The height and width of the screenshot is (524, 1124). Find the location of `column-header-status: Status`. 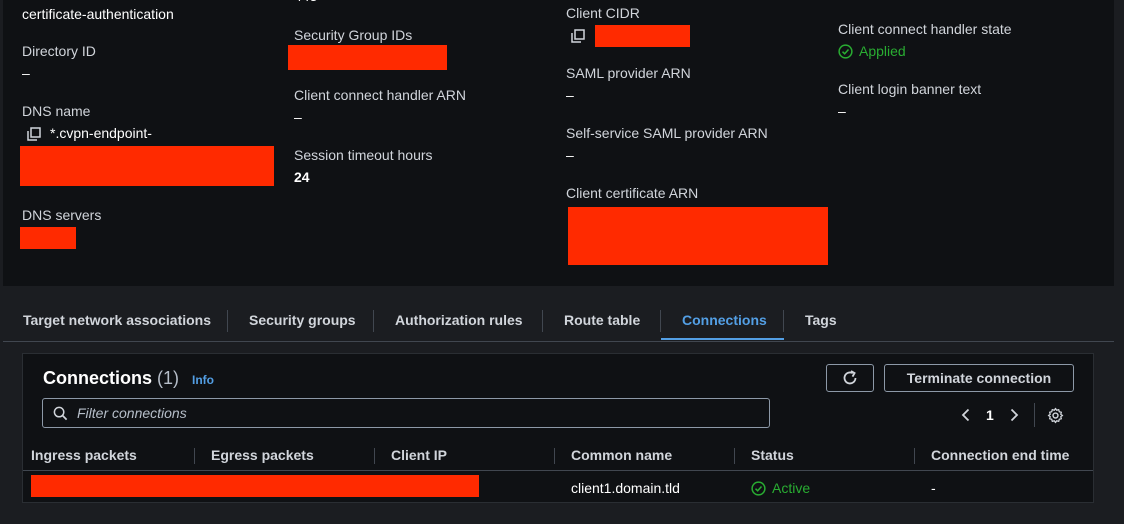

column-header-status: Status is located at coordinates (772, 455).